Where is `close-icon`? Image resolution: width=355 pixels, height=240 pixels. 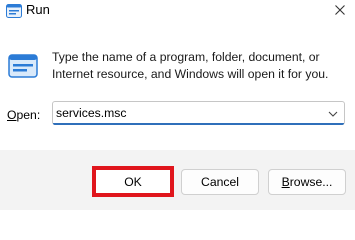 close-icon is located at coordinates (340, 11).